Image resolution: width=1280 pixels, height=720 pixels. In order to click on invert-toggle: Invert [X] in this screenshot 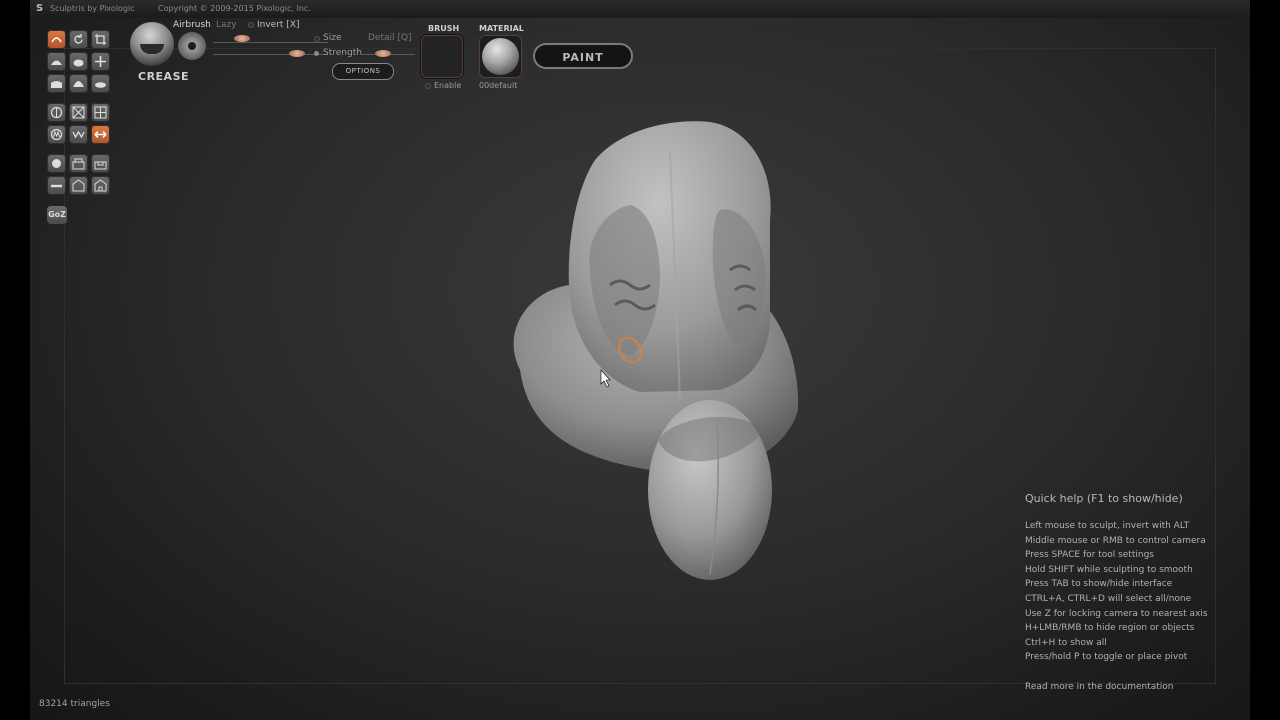, I will do `click(278, 25)`.